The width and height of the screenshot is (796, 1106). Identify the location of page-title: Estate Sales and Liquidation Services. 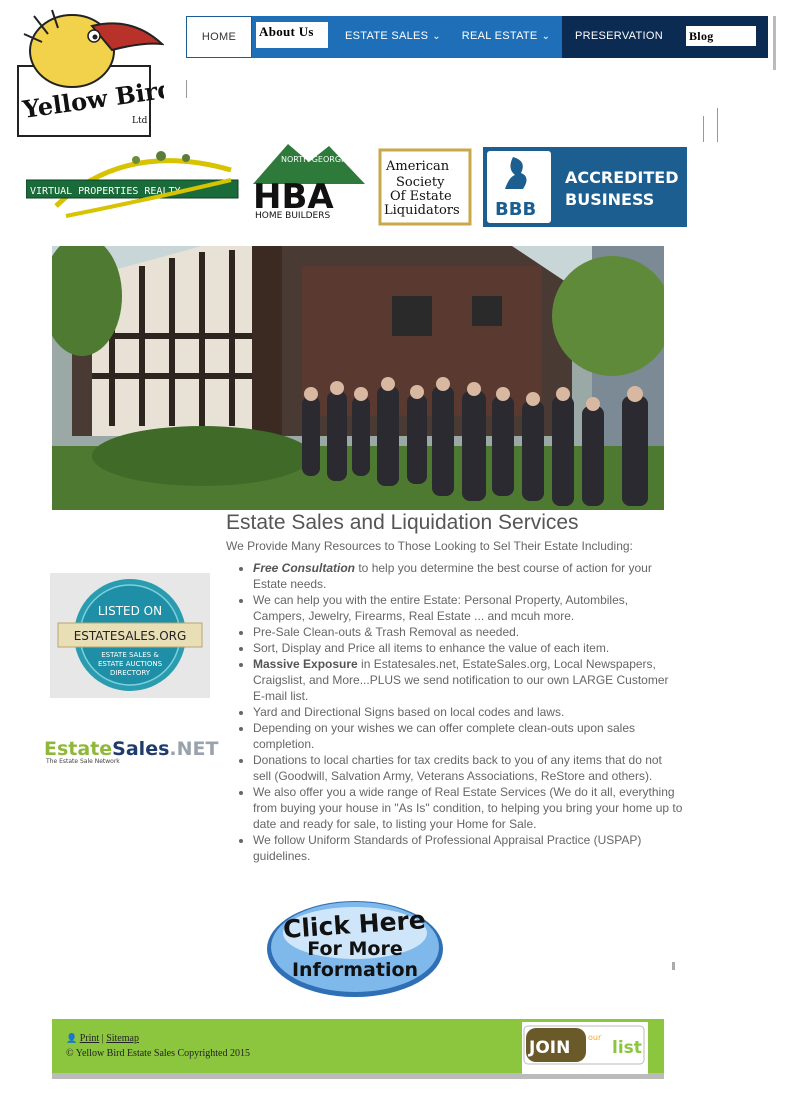
(402, 522).